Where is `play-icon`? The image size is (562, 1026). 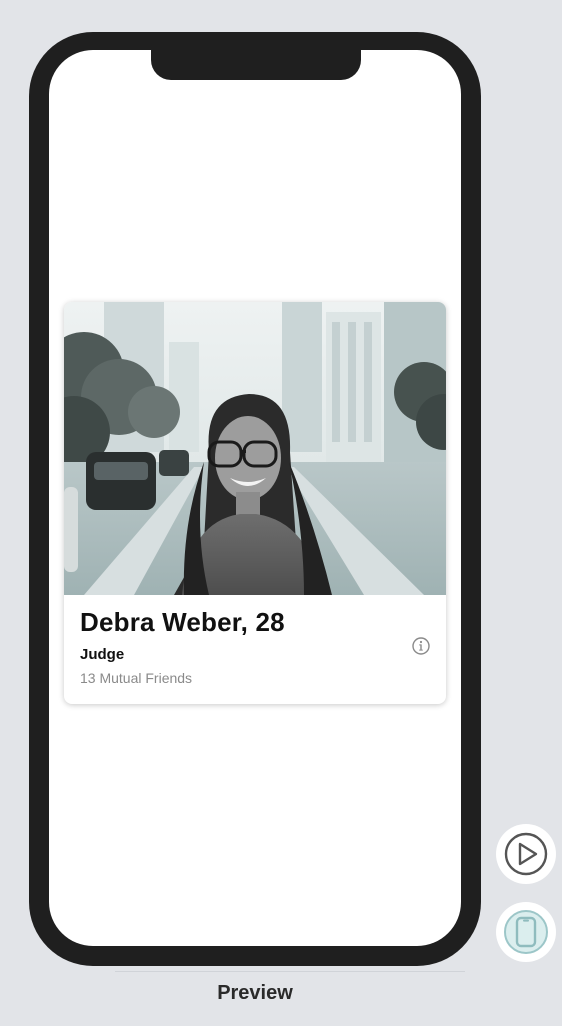
play-icon is located at coordinates (526, 854).